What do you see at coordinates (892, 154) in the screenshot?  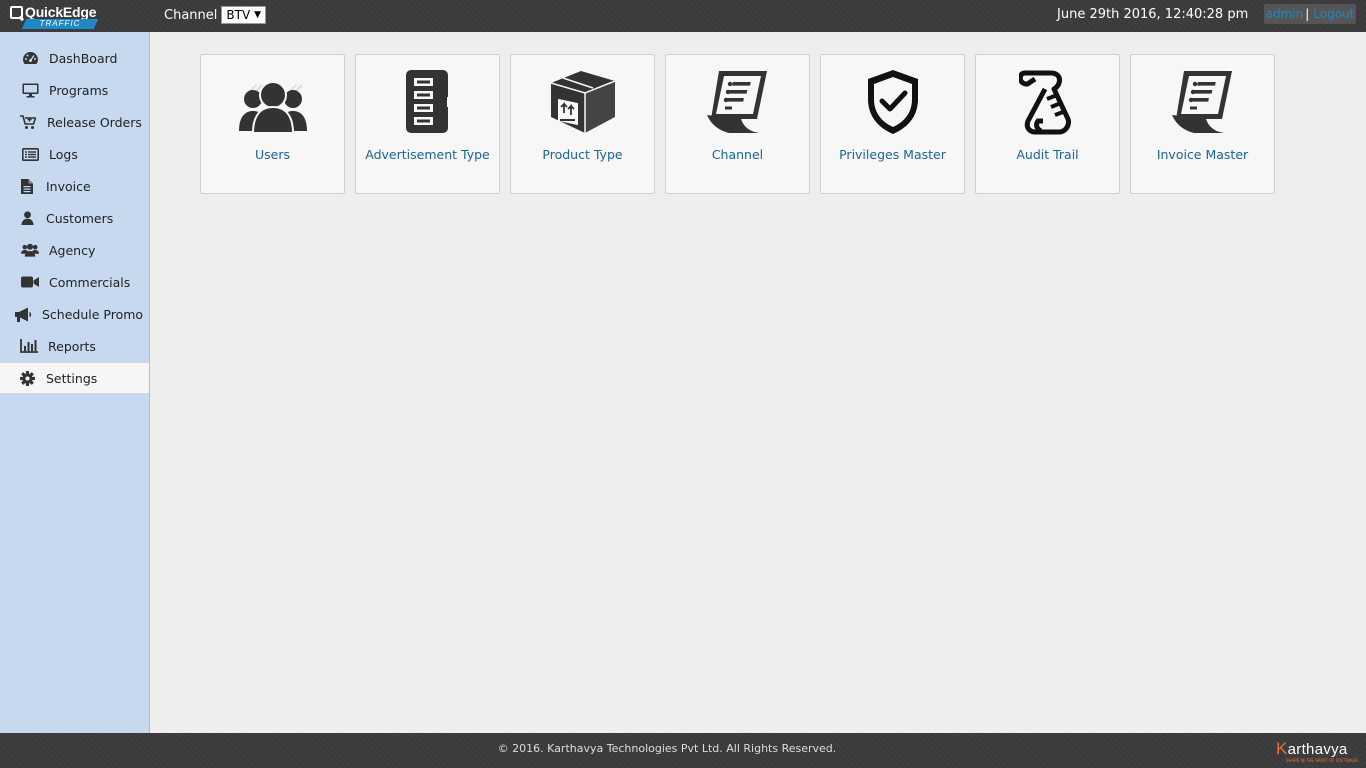 I see `tile-label: Privileges Master` at bounding box center [892, 154].